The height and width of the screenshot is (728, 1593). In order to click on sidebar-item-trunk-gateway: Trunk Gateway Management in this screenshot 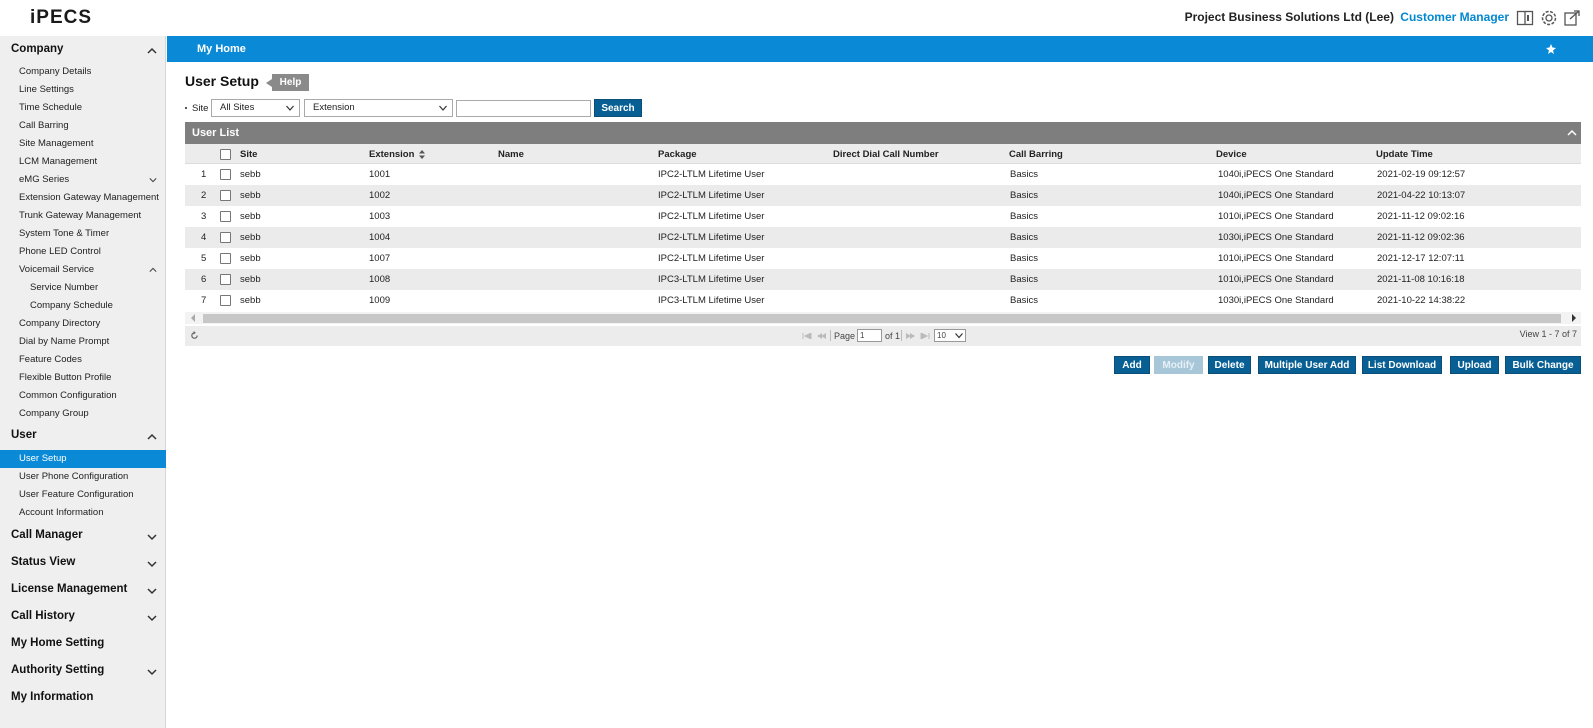, I will do `click(80, 215)`.